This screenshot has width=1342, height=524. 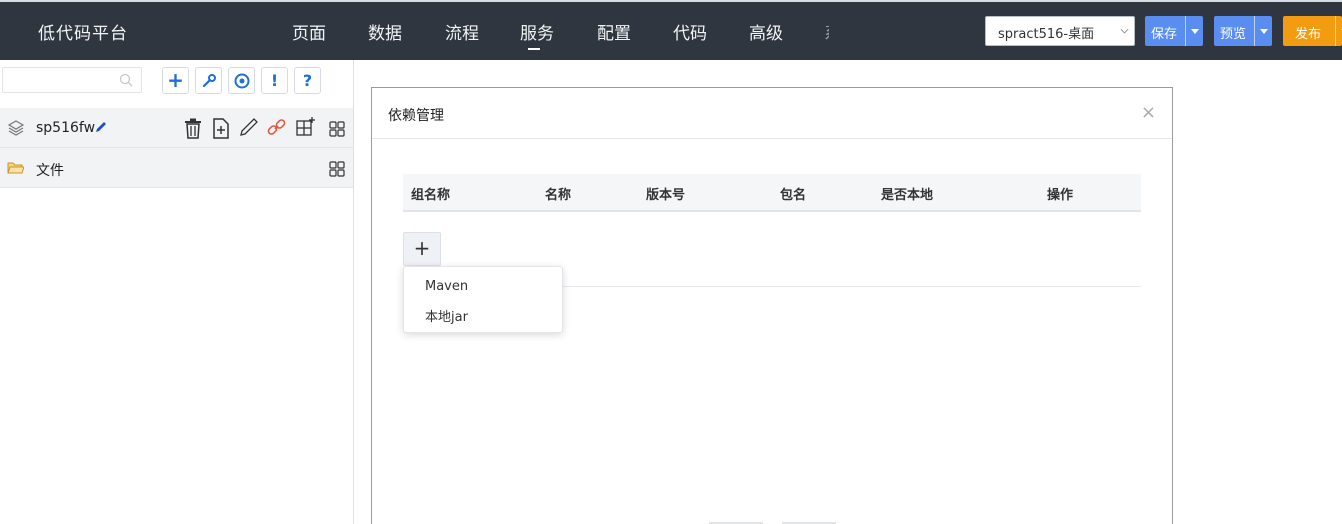 I want to click on help-button: ?, so click(x=307, y=80).